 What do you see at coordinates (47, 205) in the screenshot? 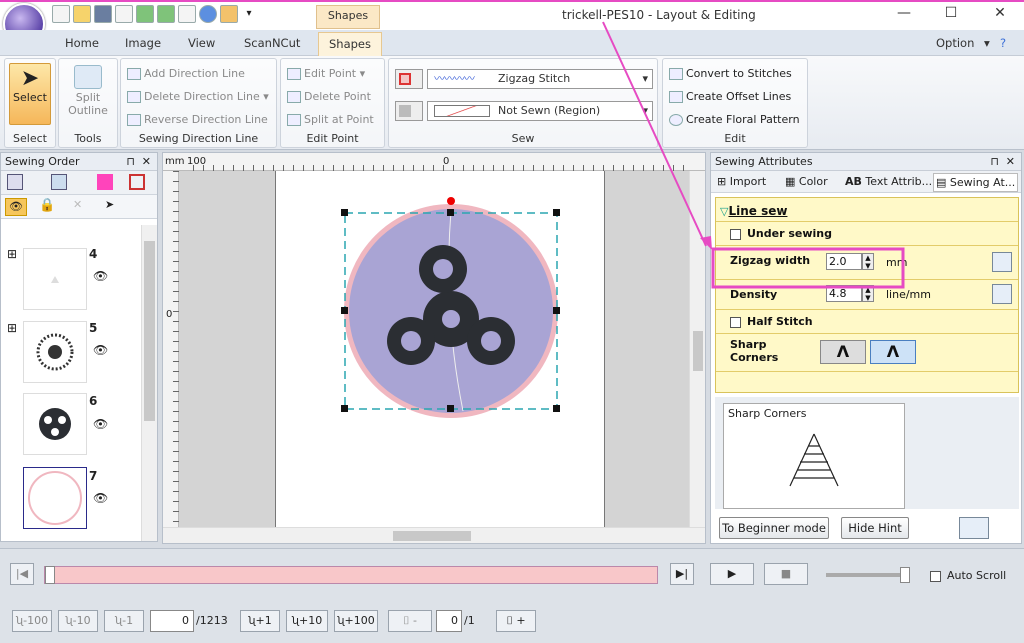
I see `lock-icon: 🔒` at bounding box center [47, 205].